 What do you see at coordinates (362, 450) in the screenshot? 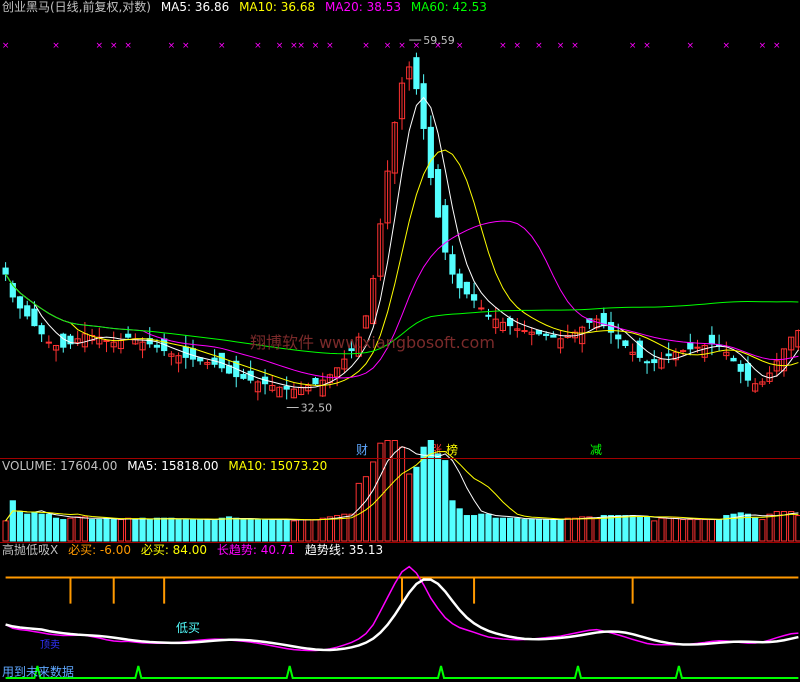
I see `badge-cai: 财` at bounding box center [362, 450].